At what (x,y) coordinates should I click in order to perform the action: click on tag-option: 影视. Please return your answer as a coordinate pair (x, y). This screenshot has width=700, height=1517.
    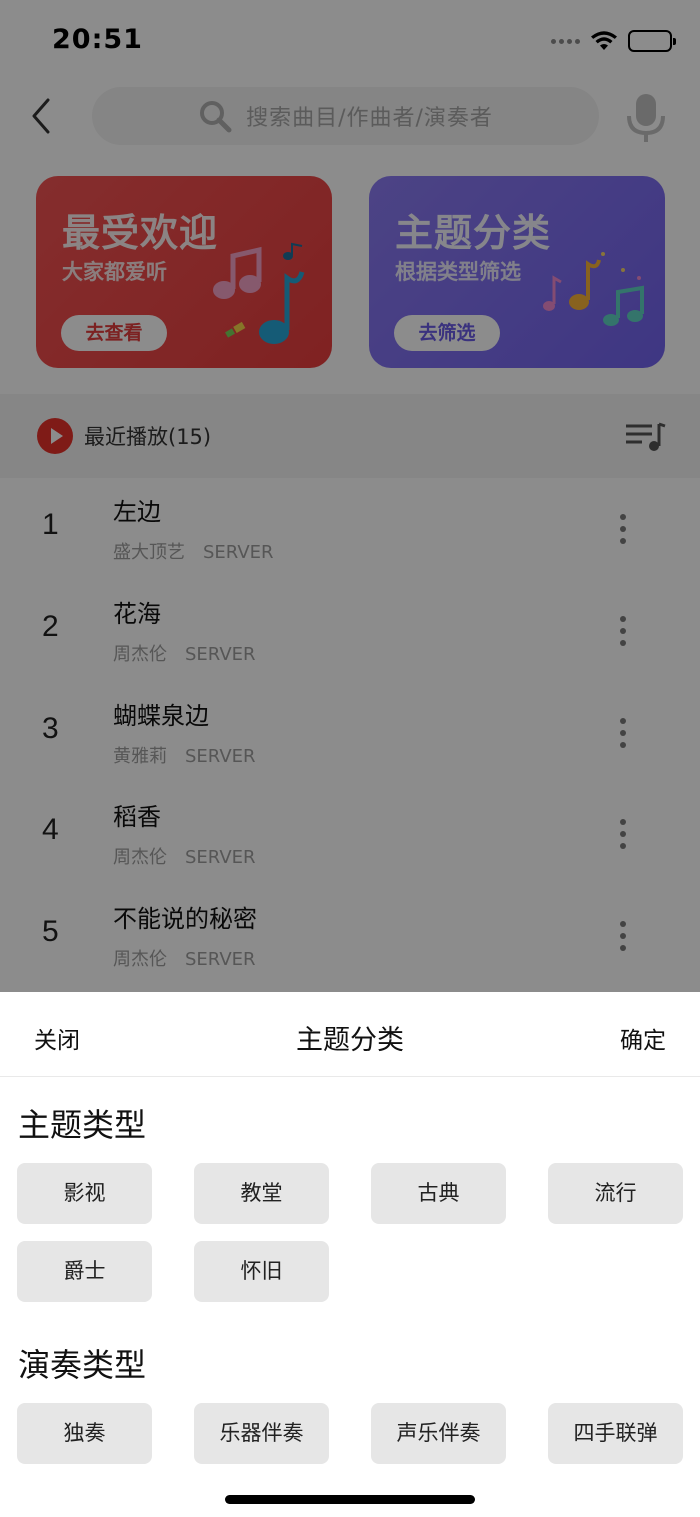
    Looking at the image, I should click on (84, 1193).